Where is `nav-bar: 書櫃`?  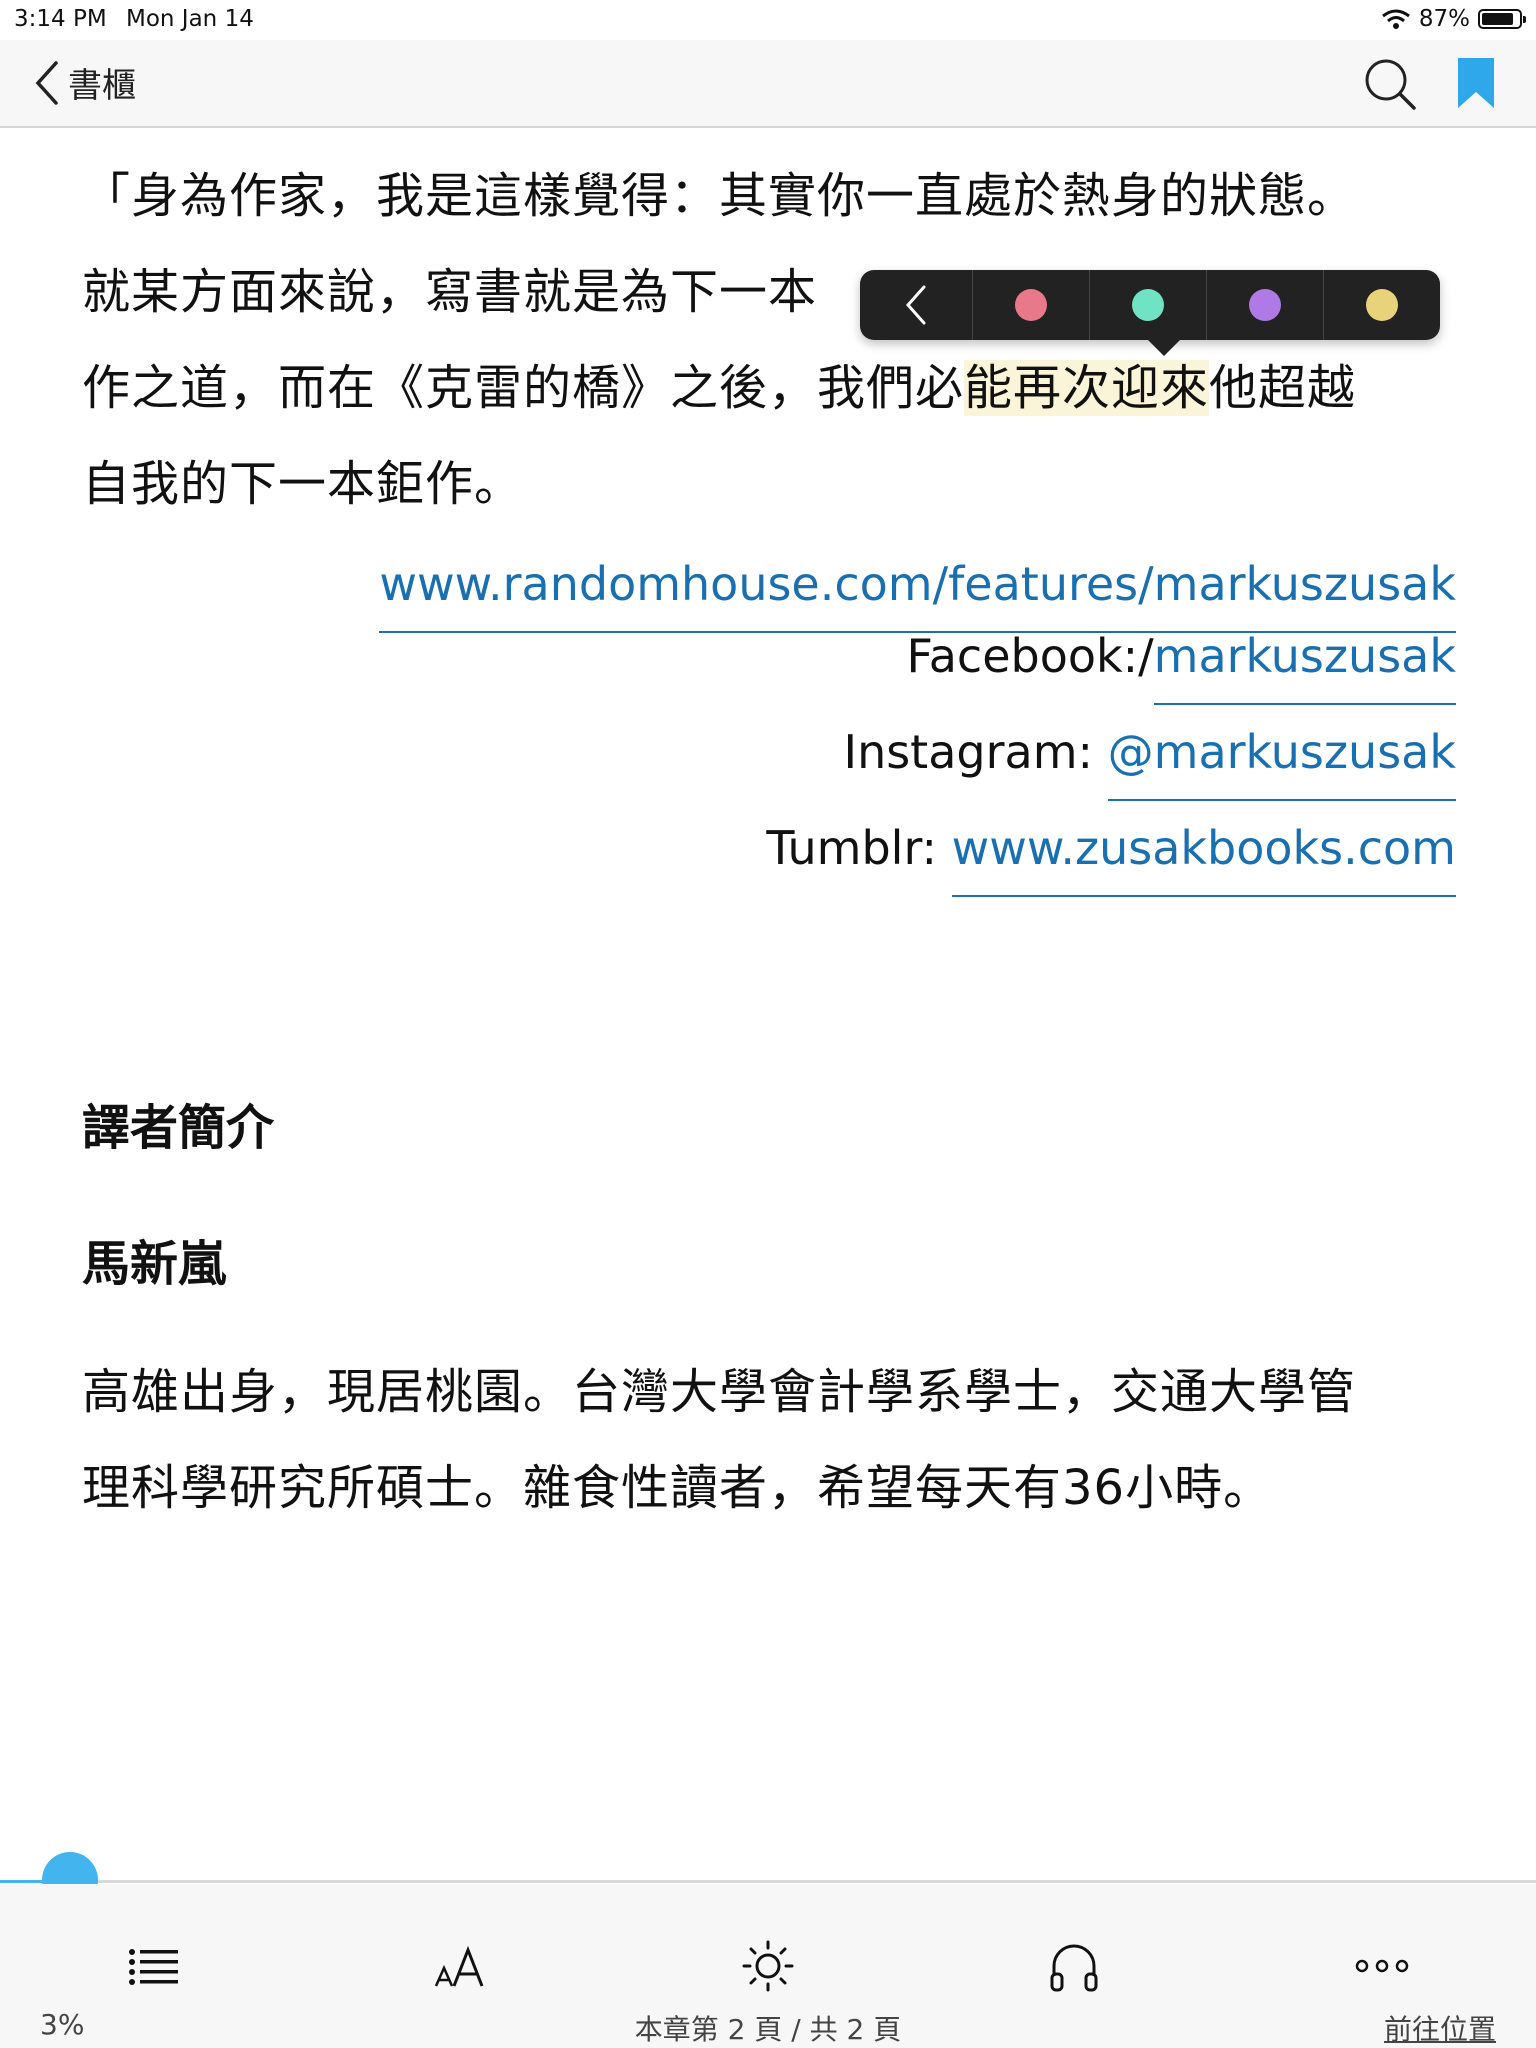
nav-bar: 書櫃 is located at coordinates (768, 84).